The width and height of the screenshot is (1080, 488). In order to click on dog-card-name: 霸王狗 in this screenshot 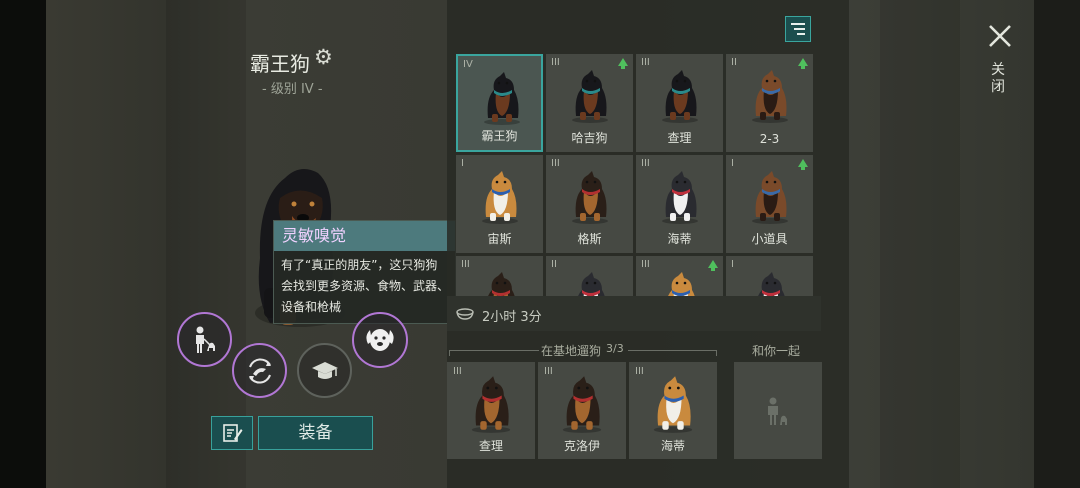, I will do `click(499, 136)`.